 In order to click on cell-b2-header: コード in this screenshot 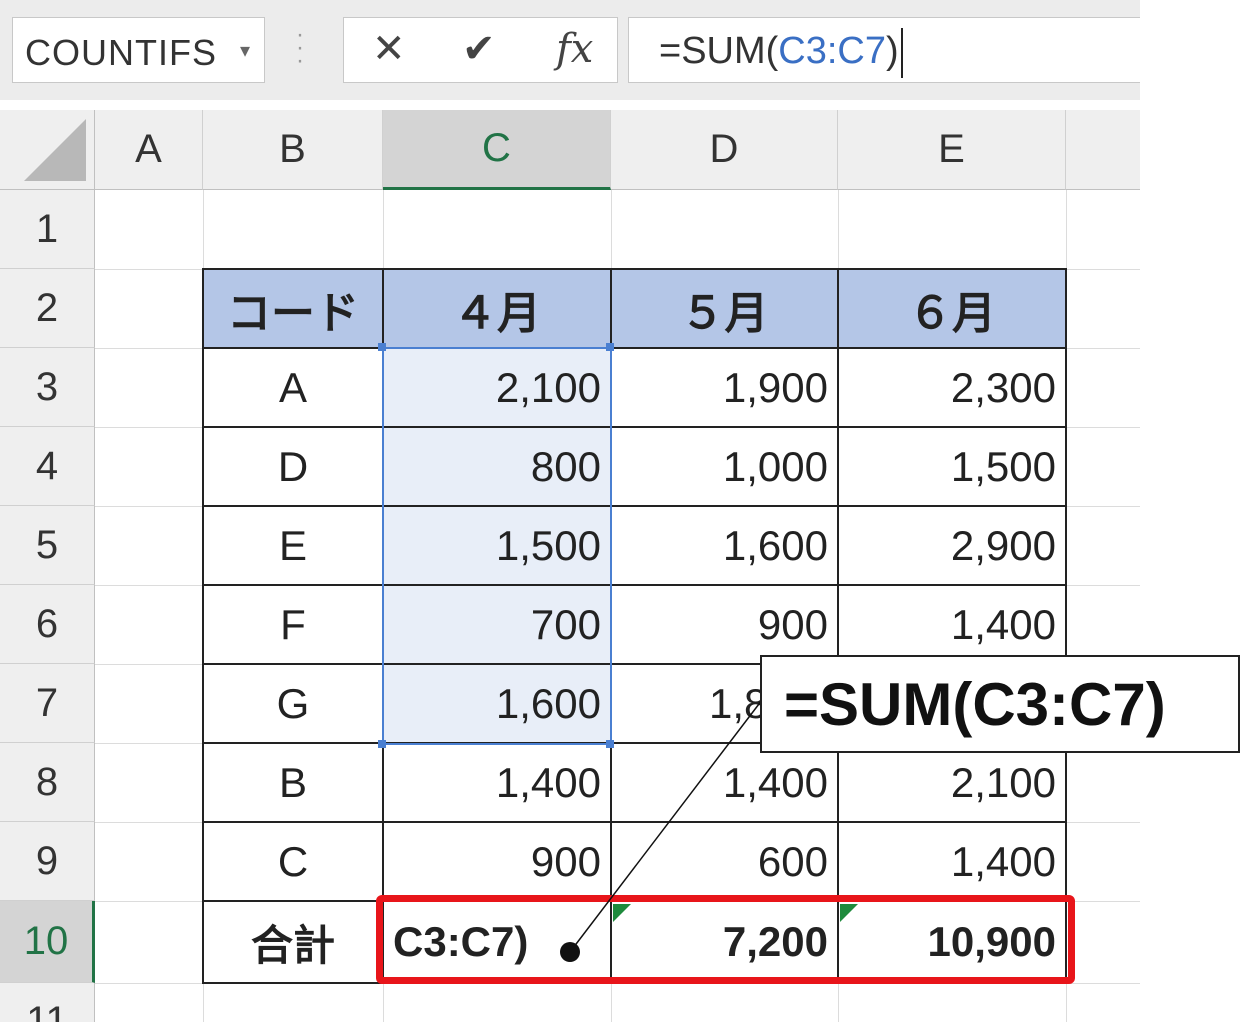, I will do `click(293, 308)`.